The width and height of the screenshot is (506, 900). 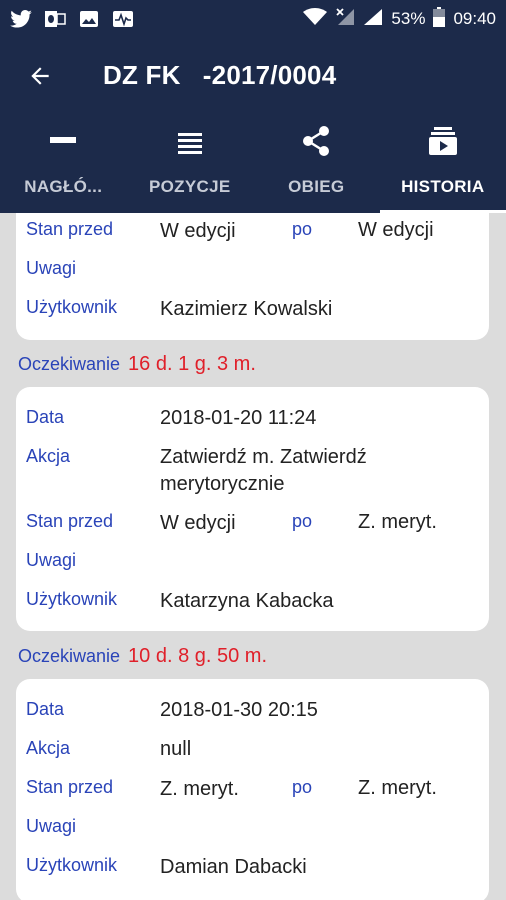 I want to click on tab-obieg: OBIEG, so click(x=316, y=163).